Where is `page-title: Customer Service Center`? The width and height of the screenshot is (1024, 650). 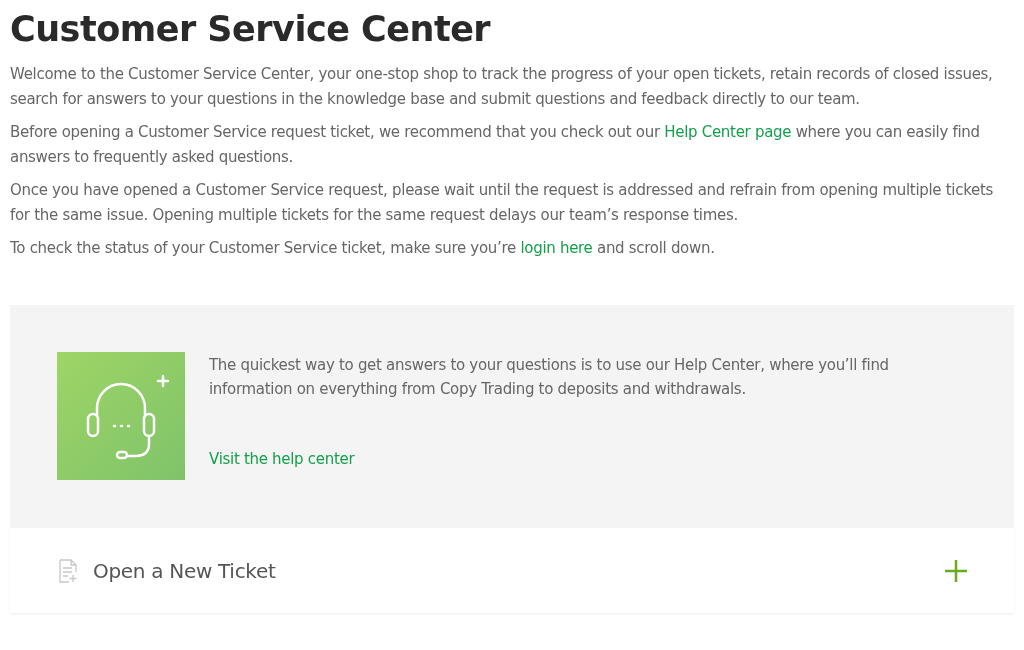 page-title: Customer Service Center is located at coordinates (251, 29).